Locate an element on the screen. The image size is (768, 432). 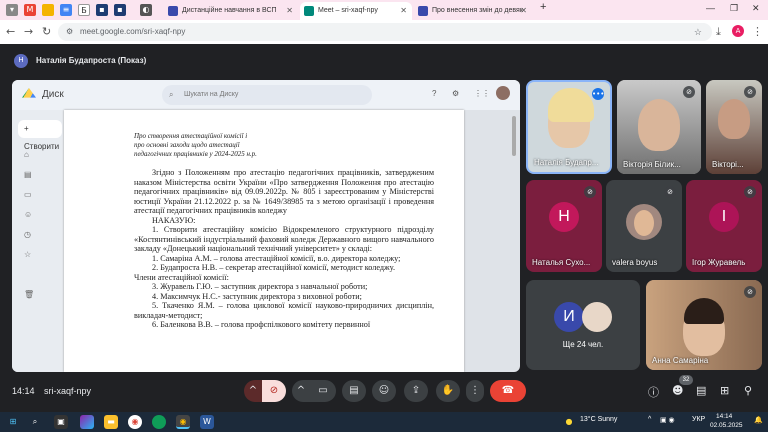
participant-tile: І ⊘ Ігор Журавель is located at coordinates (724, 226).